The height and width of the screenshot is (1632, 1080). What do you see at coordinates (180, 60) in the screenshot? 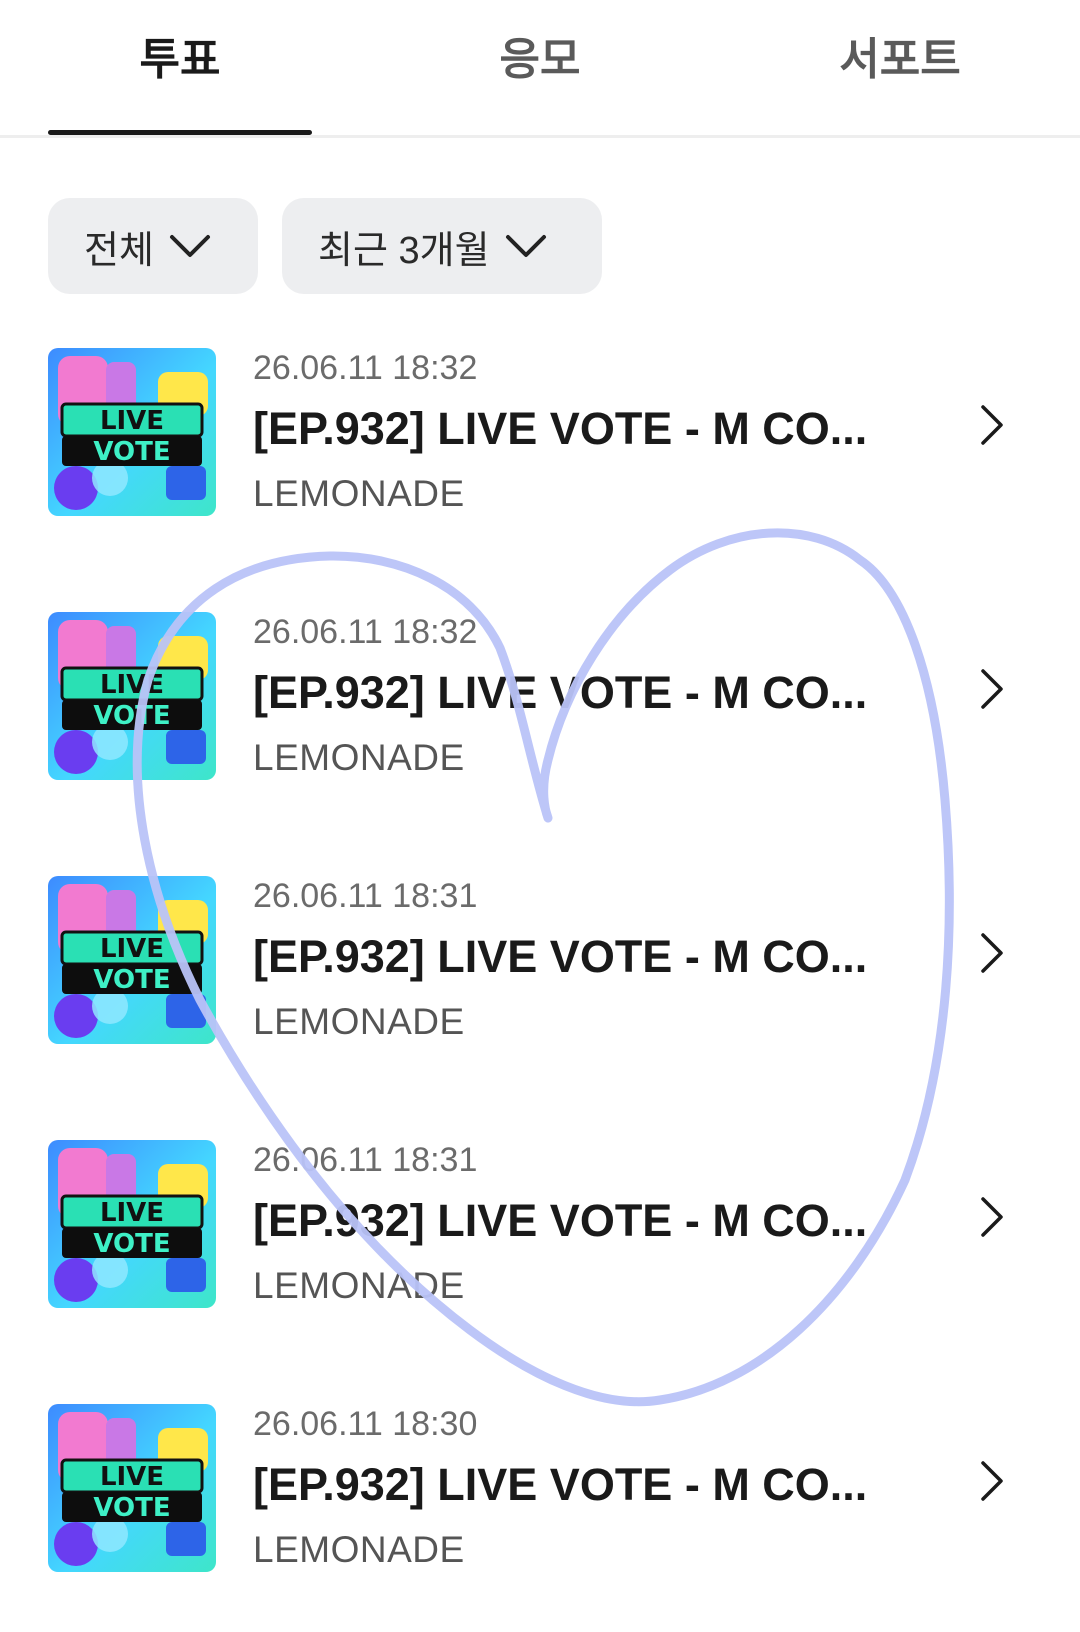
I see `tab-vote: 투표` at bounding box center [180, 60].